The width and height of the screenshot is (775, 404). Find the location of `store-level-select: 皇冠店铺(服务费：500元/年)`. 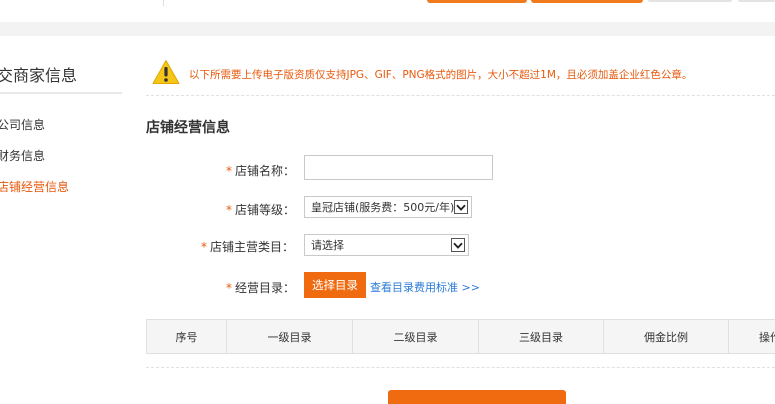

store-level-select: 皇冠店铺(服务费：500元/年) is located at coordinates (388, 207).